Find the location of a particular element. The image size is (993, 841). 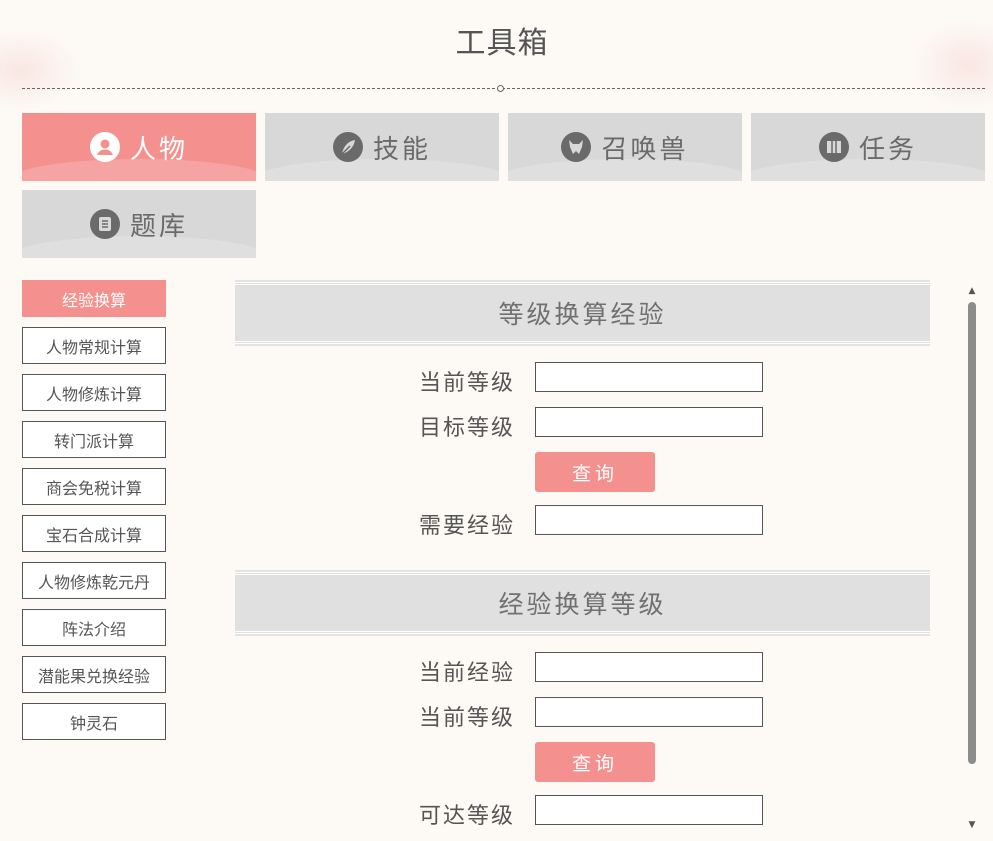

scroll-list-icon is located at coordinates (104, 224).